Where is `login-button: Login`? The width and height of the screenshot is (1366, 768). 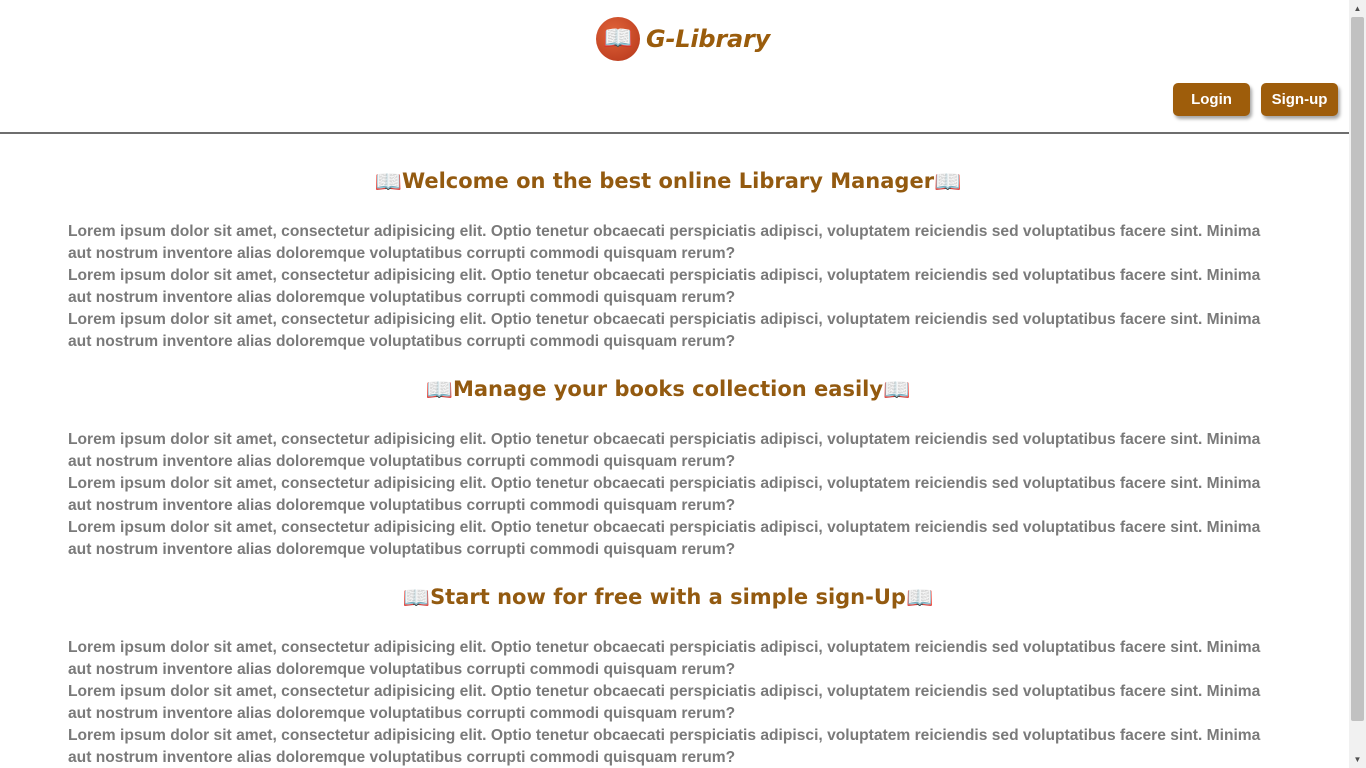 login-button: Login is located at coordinates (1211, 99).